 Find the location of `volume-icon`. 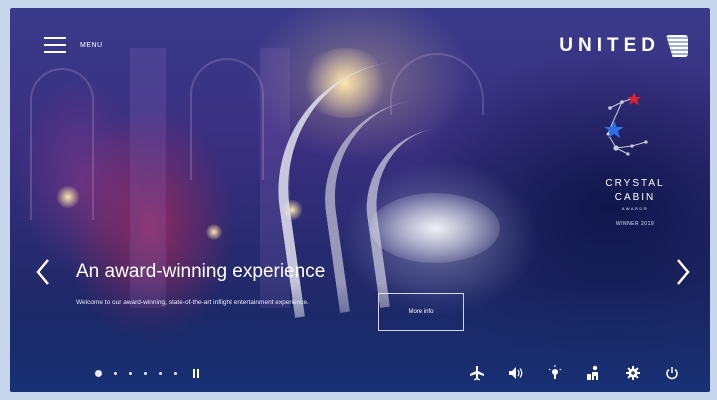

volume-icon is located at coordinates (516, 373).